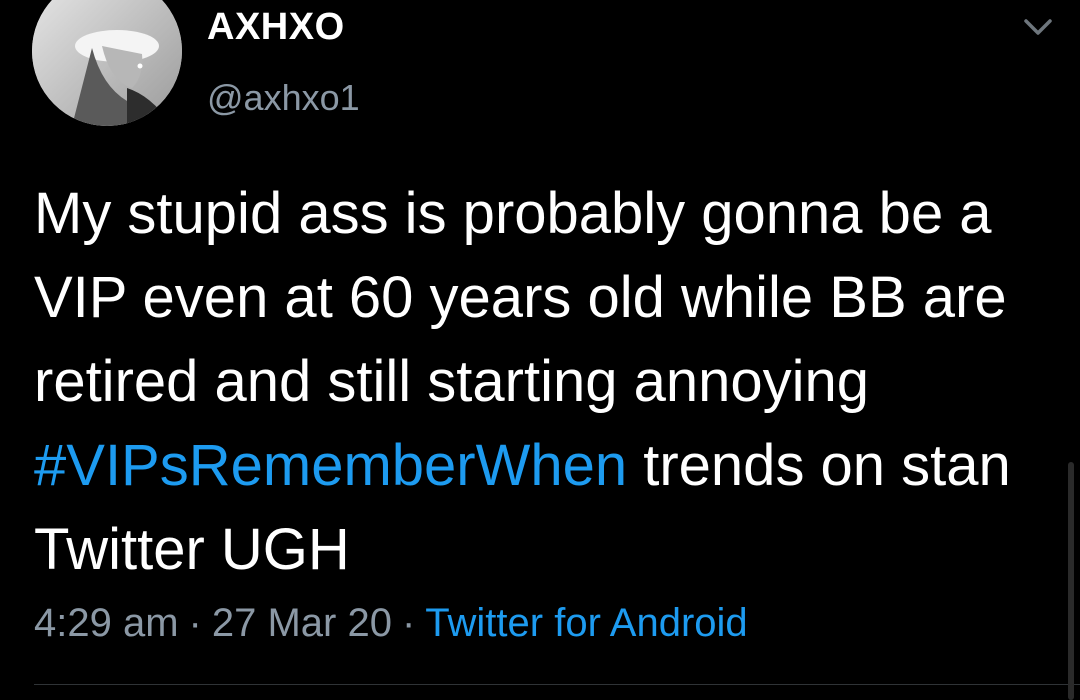 The width and height of the screenshot is (1080, 700). I want to click on author-handle: @axhxo1, so click(283, 98).